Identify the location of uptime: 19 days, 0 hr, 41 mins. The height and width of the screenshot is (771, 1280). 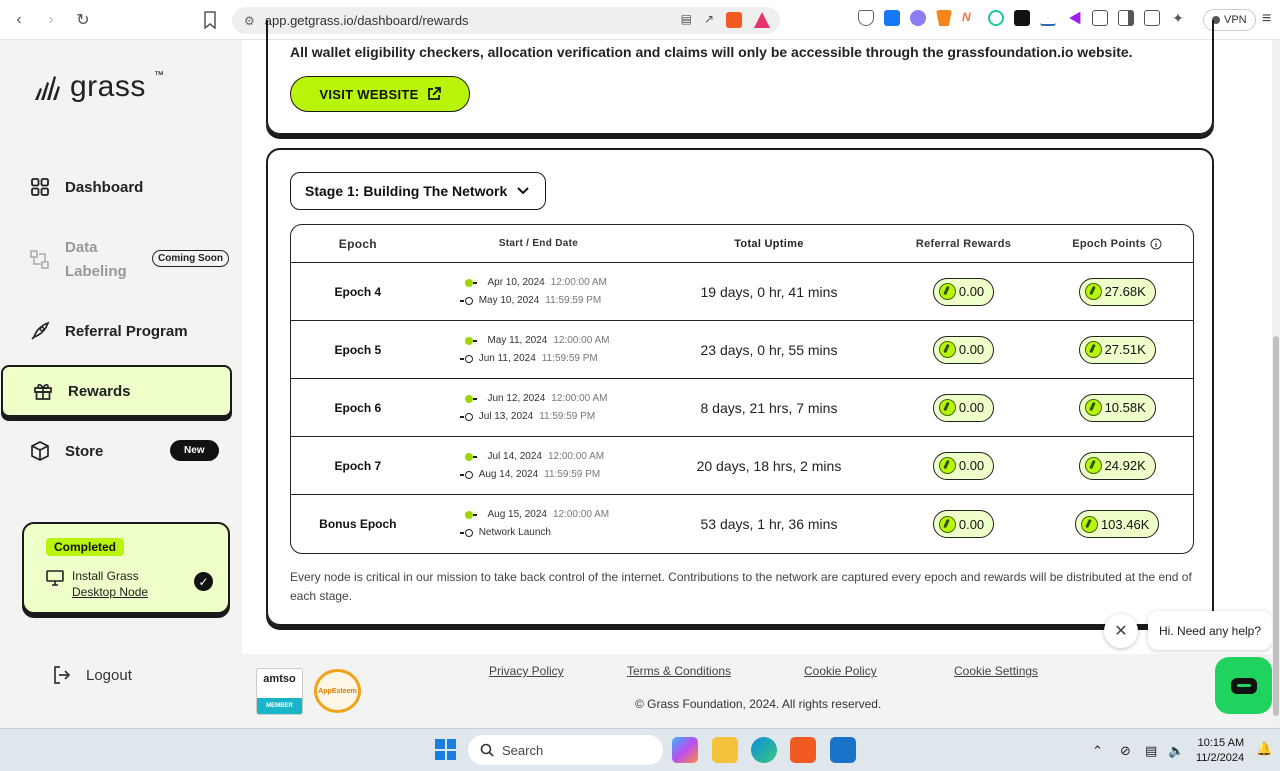
(769, 291).